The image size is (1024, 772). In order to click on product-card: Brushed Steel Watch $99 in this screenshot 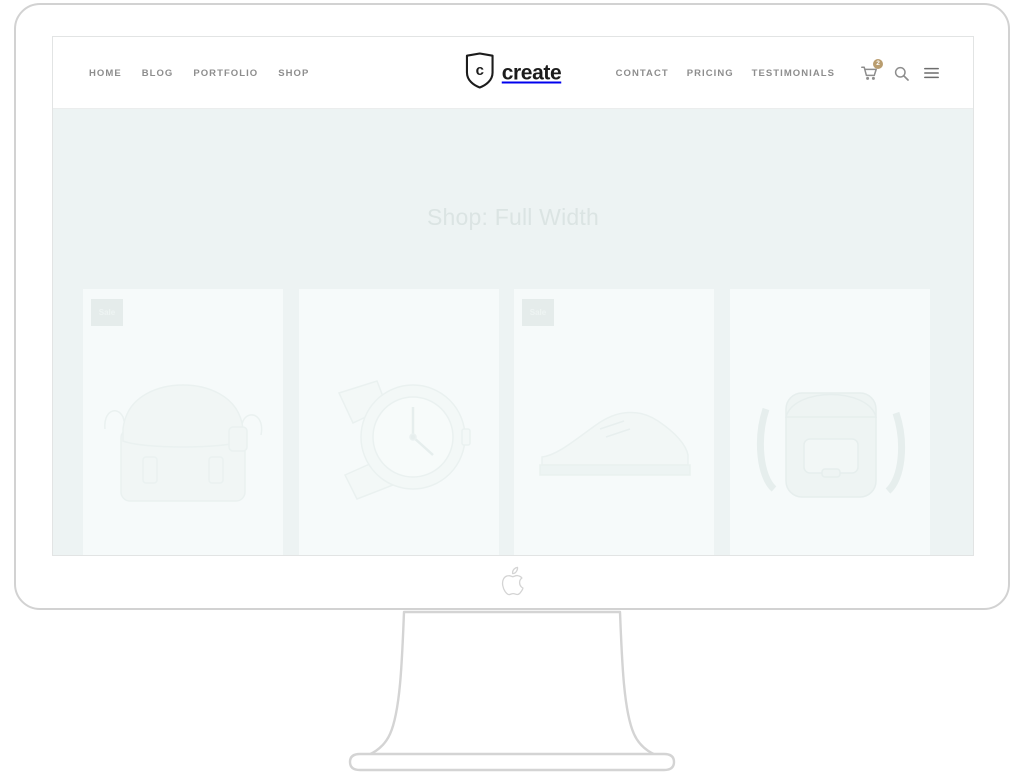, I will do `click(406, 422)`.